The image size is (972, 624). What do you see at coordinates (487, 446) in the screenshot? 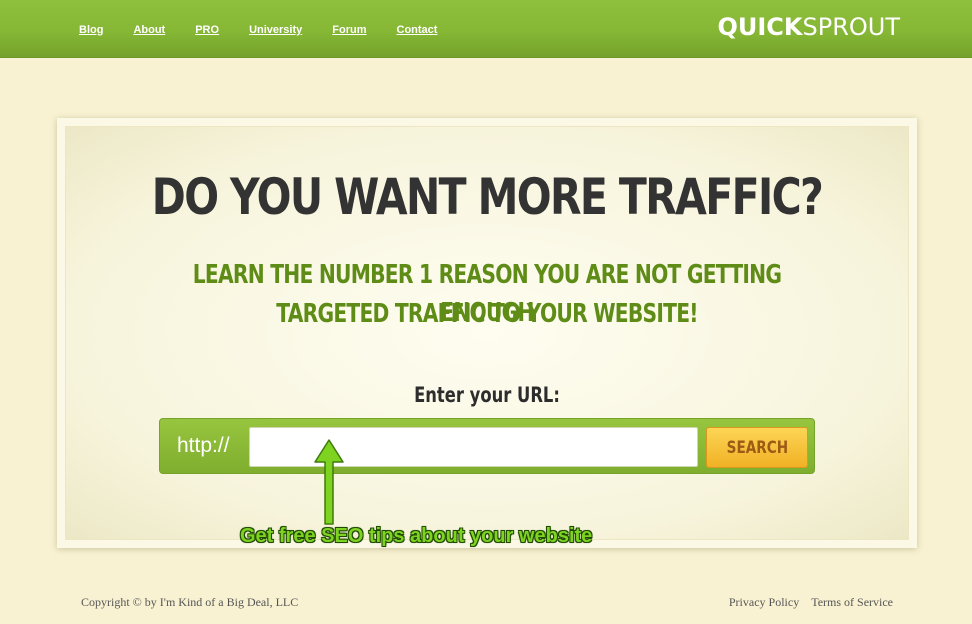
I see `url-search-bar: http:// SEARCH` at bounding box center [487, 446].